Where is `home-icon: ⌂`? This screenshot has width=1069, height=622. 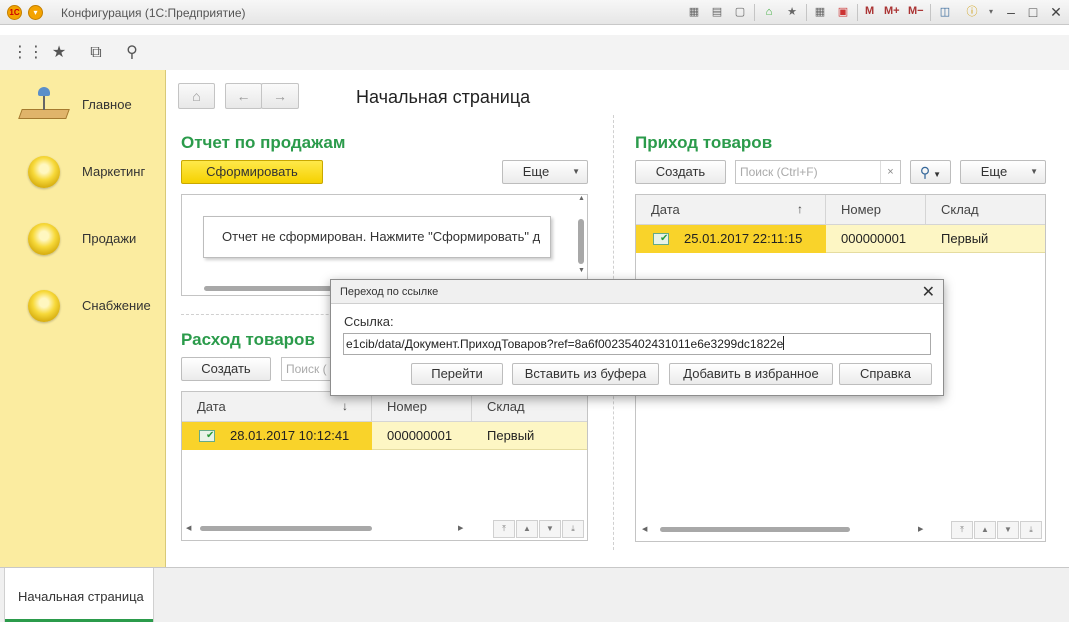 home-icon: ⌂ is located at coordinates (769, 12).